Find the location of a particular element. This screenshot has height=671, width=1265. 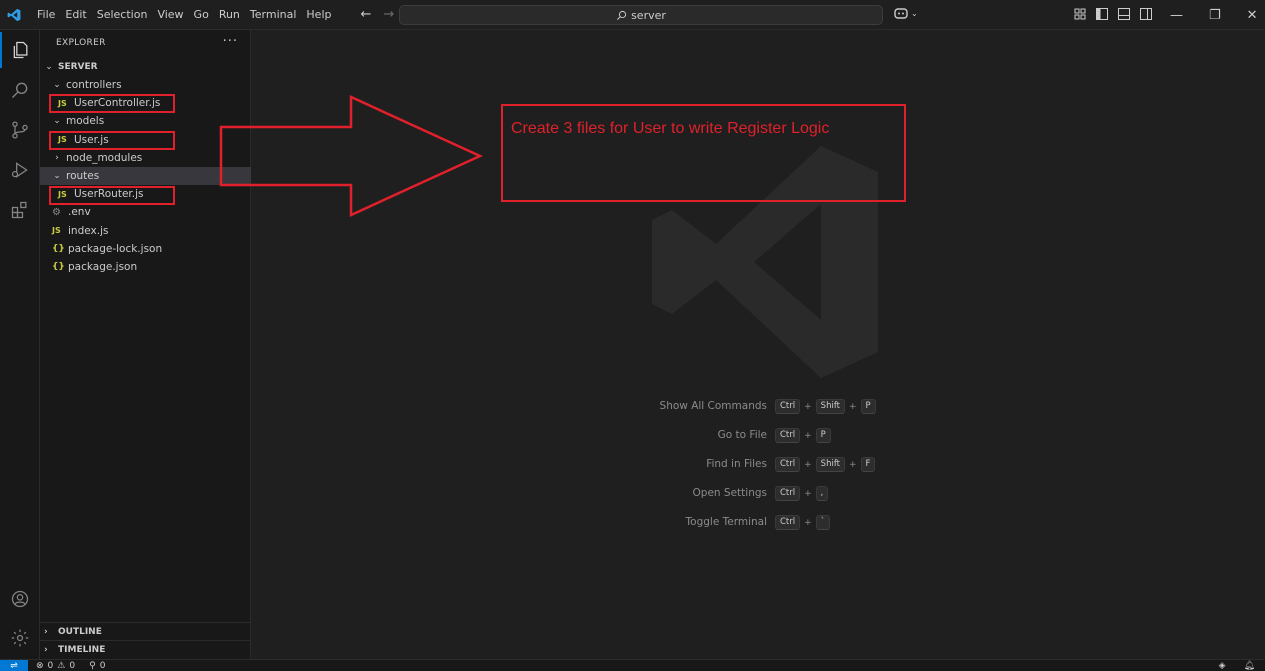

command-center-search: server is located at coordinates (641, 15).